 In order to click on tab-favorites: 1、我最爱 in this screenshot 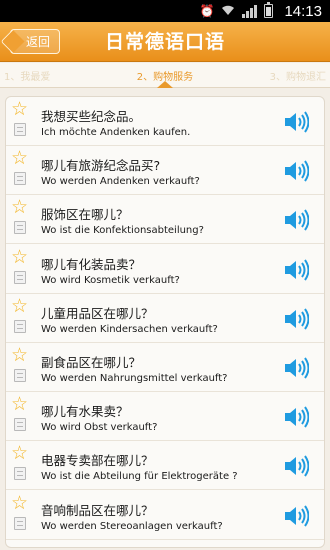, I will do `click(55, 75)`.